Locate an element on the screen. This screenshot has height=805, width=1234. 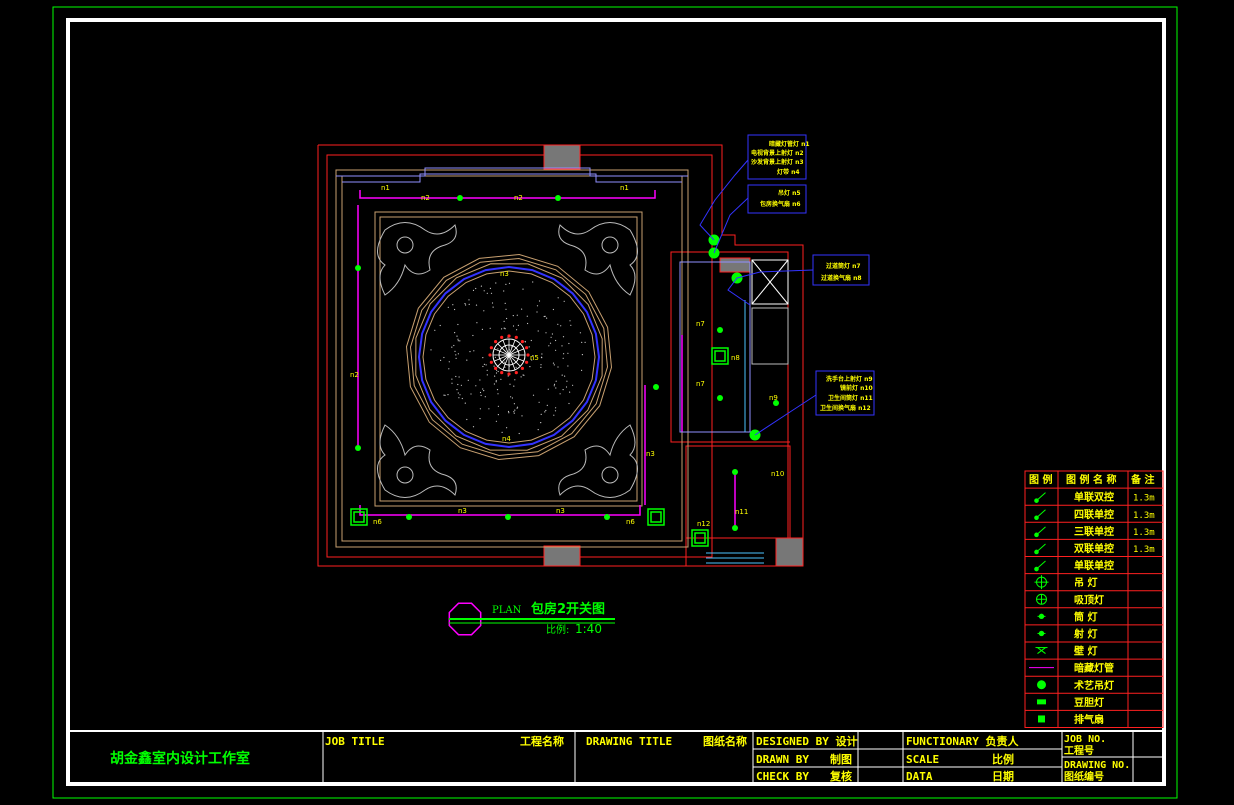
data-cn: 日期 is located at coordinates (1003, 776).